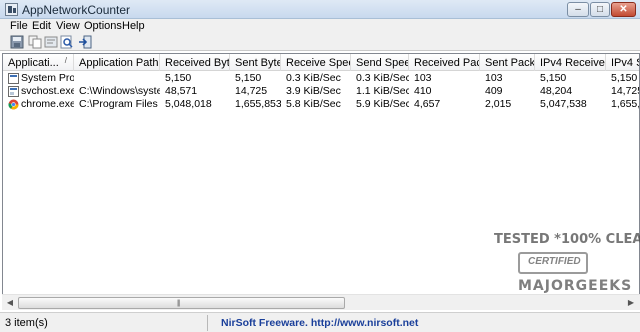  I want to click on col-header-ipv4-sent: IPv4 S, so click(622, 62).